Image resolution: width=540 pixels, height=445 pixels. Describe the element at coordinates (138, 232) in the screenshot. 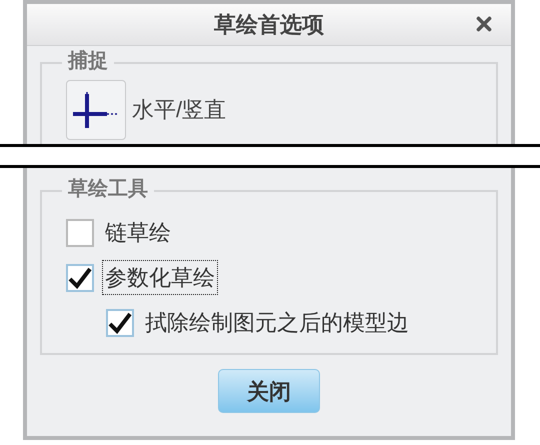

I see `option-label: 链草绘` at that location.